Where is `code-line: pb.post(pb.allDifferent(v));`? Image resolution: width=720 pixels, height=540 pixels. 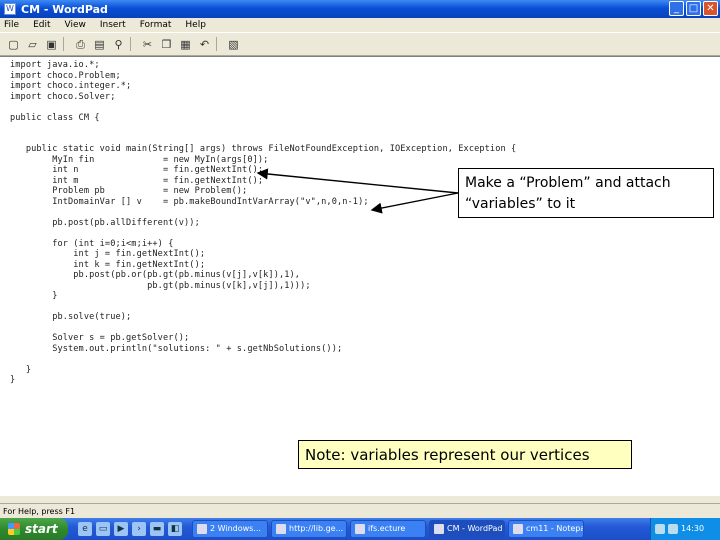 code-line: pb.post(pb.allDifferent(v)); is located at coordinates (105, 222).